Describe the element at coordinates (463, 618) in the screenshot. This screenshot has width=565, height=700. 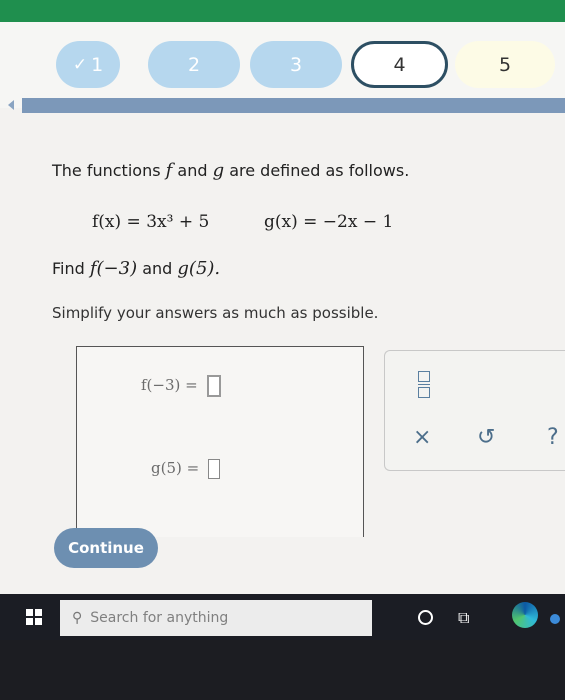
I see `task-view-icon: ⧉` at that location.